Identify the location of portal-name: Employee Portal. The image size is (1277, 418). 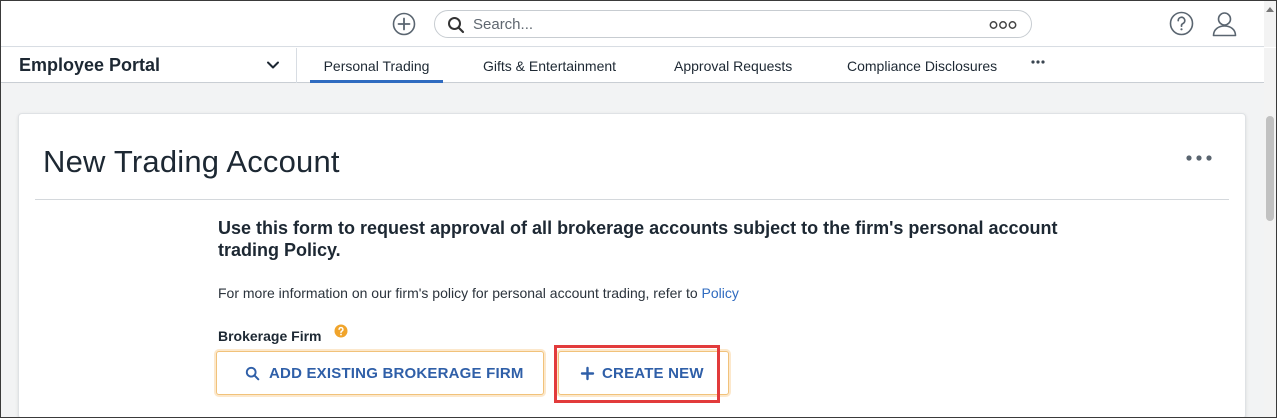
(90, 65).